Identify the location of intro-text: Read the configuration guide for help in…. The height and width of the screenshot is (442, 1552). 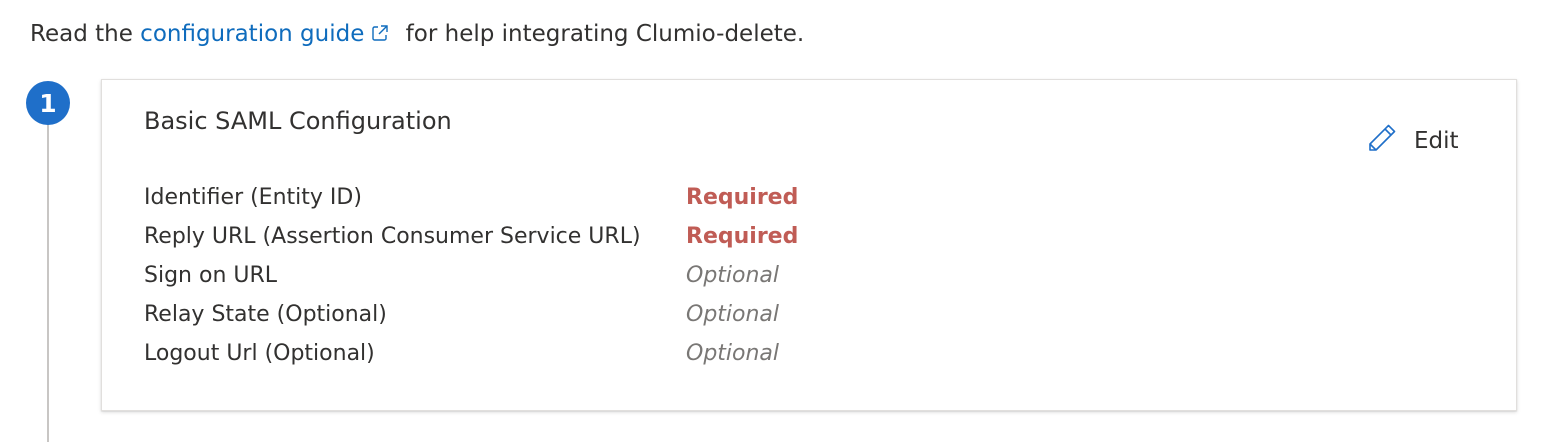
(417, 35).